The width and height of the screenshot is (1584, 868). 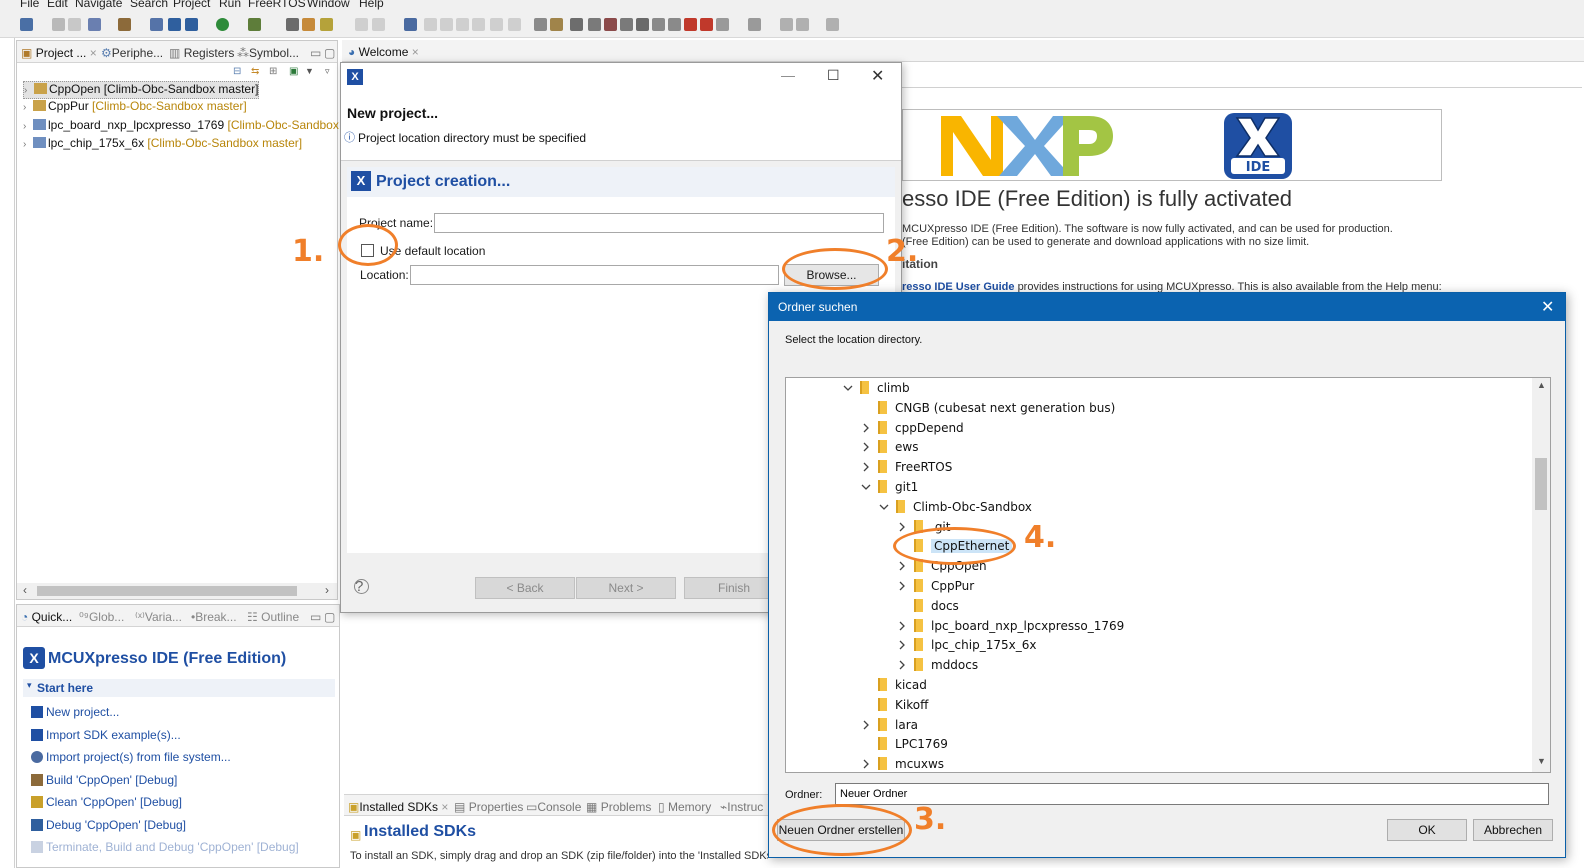 I want to click on menu-search: Search, so click(x=149, y=5).